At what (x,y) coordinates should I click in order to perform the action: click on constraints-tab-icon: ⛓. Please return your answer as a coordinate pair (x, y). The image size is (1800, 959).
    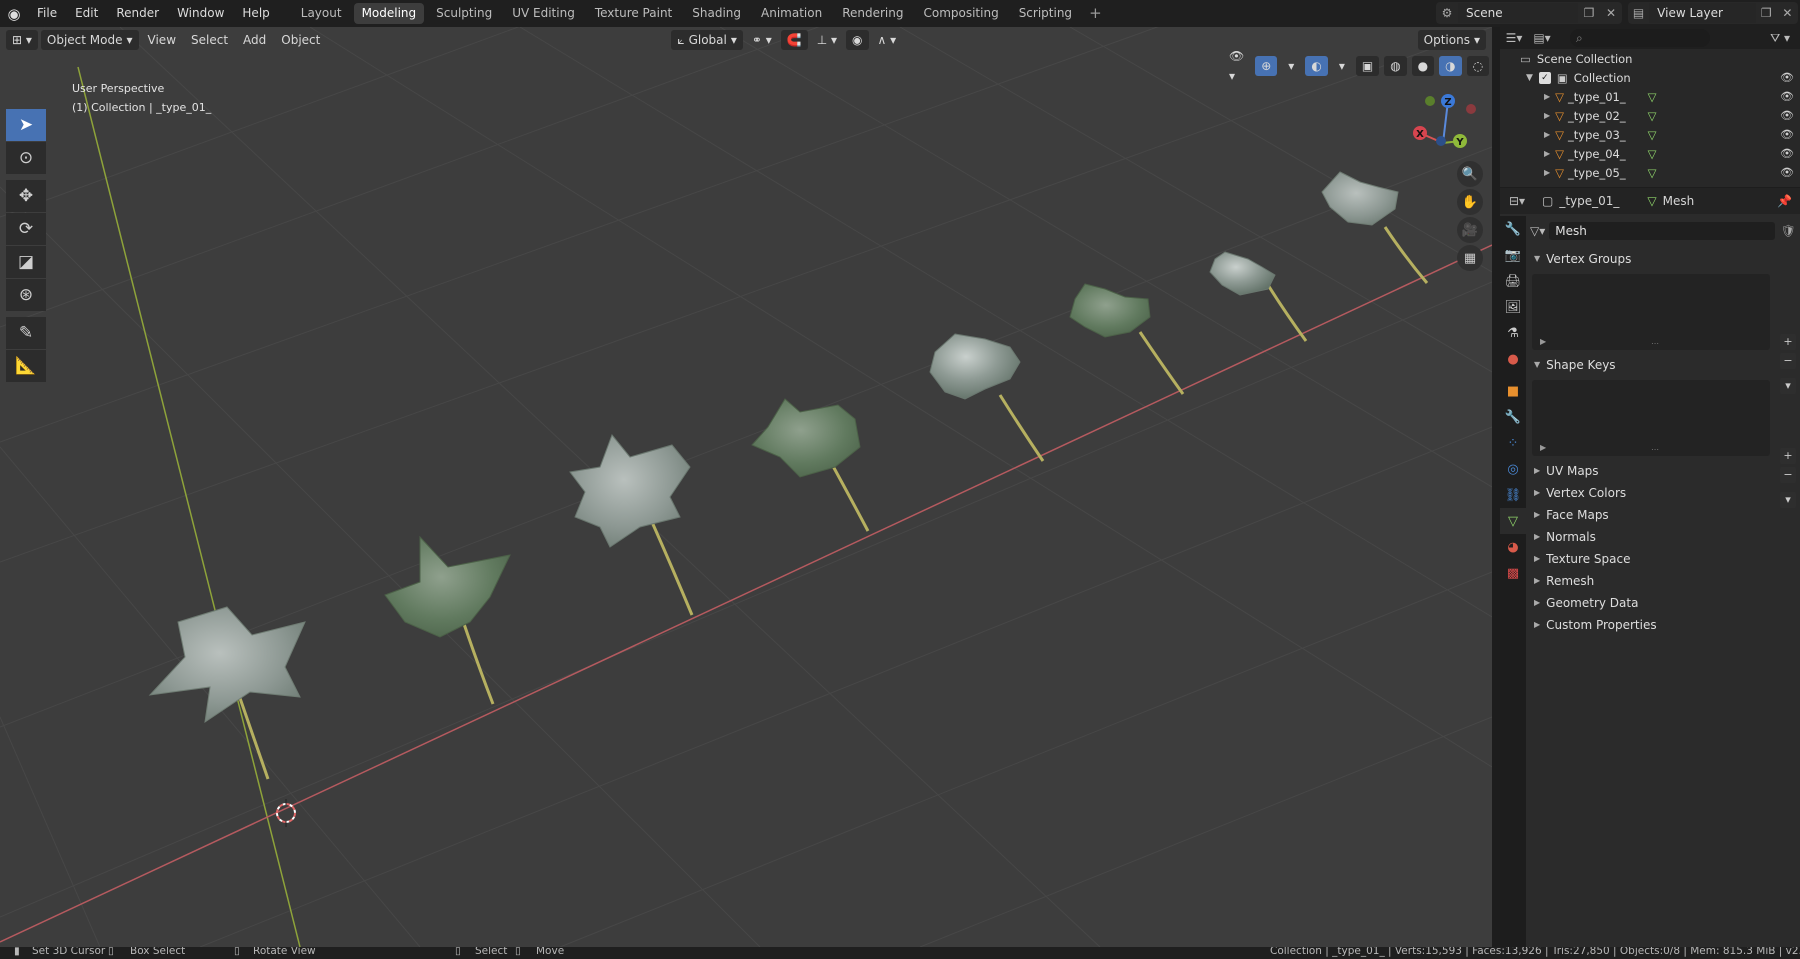
    Looking at the image, I should click on (1513, 495).